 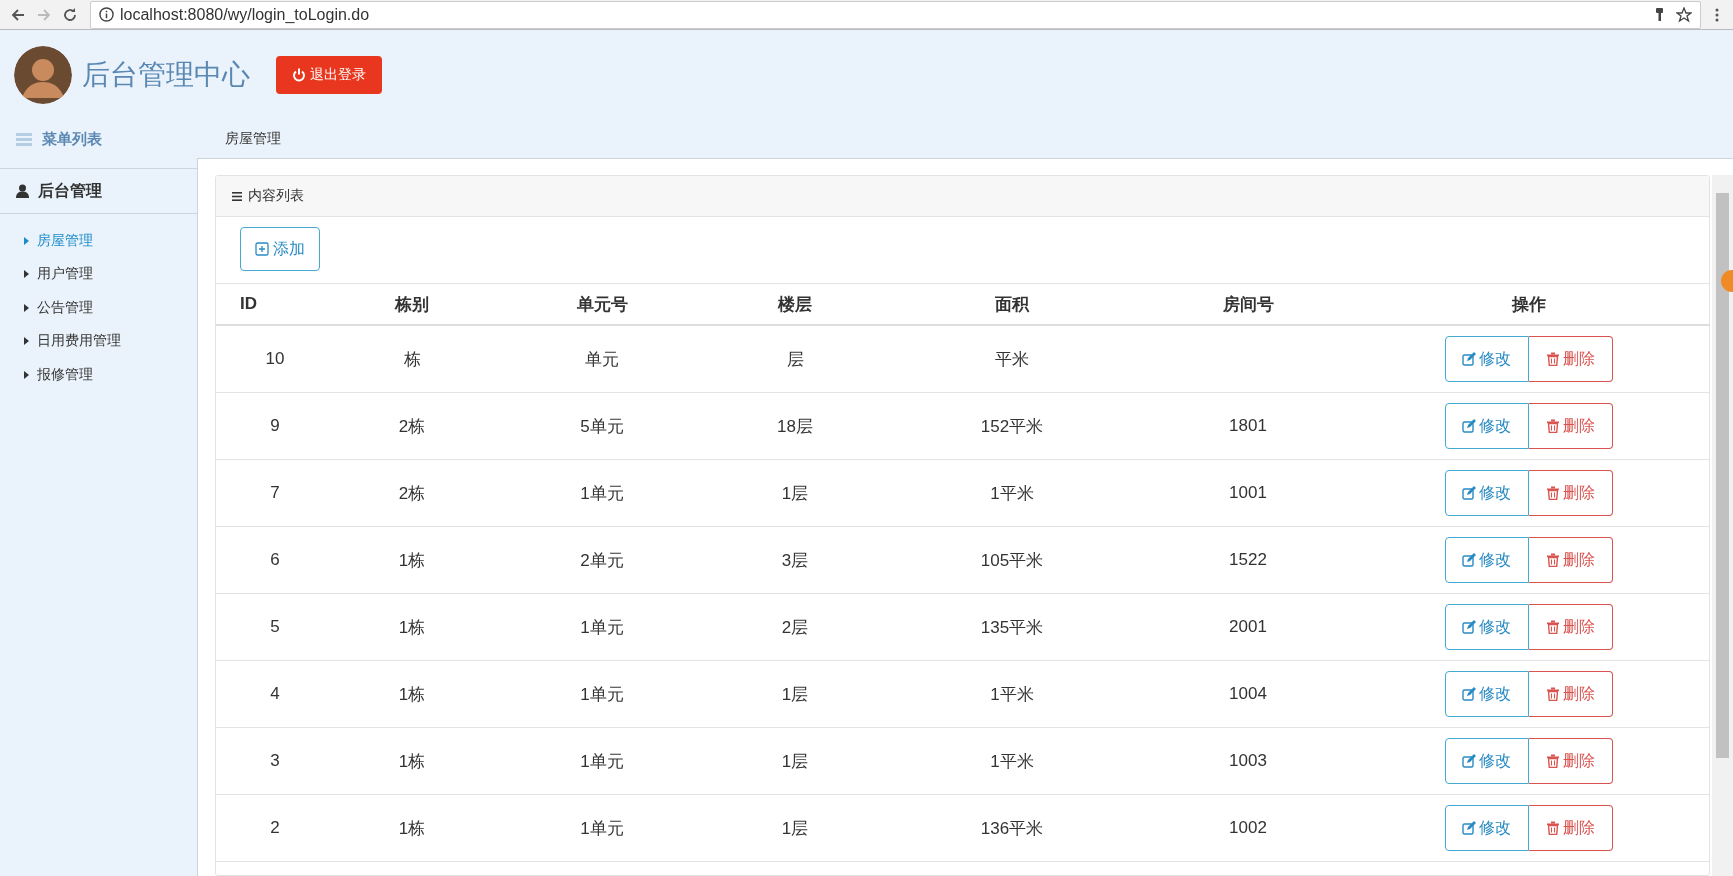 What do you see at coordinates (1722, 525) in the screenshot?
I see `scrollbar` at bounding box center [1722, 525].